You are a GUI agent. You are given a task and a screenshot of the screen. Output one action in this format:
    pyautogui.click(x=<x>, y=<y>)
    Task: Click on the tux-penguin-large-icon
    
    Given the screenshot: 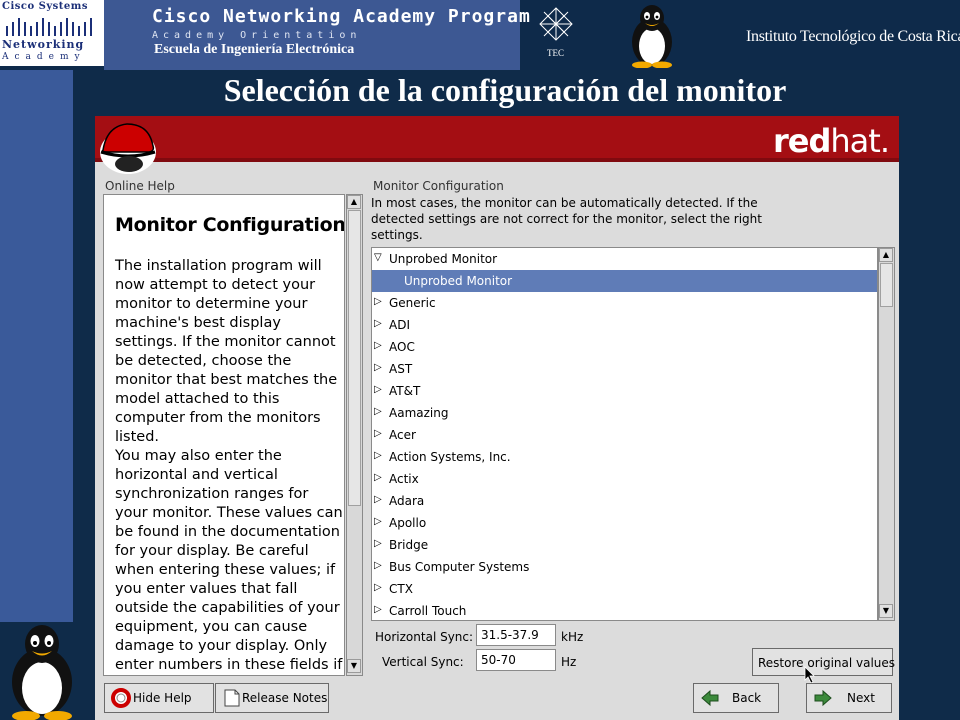 What is the action you would take?
    pyautogui.click(x=42, y=672)
    